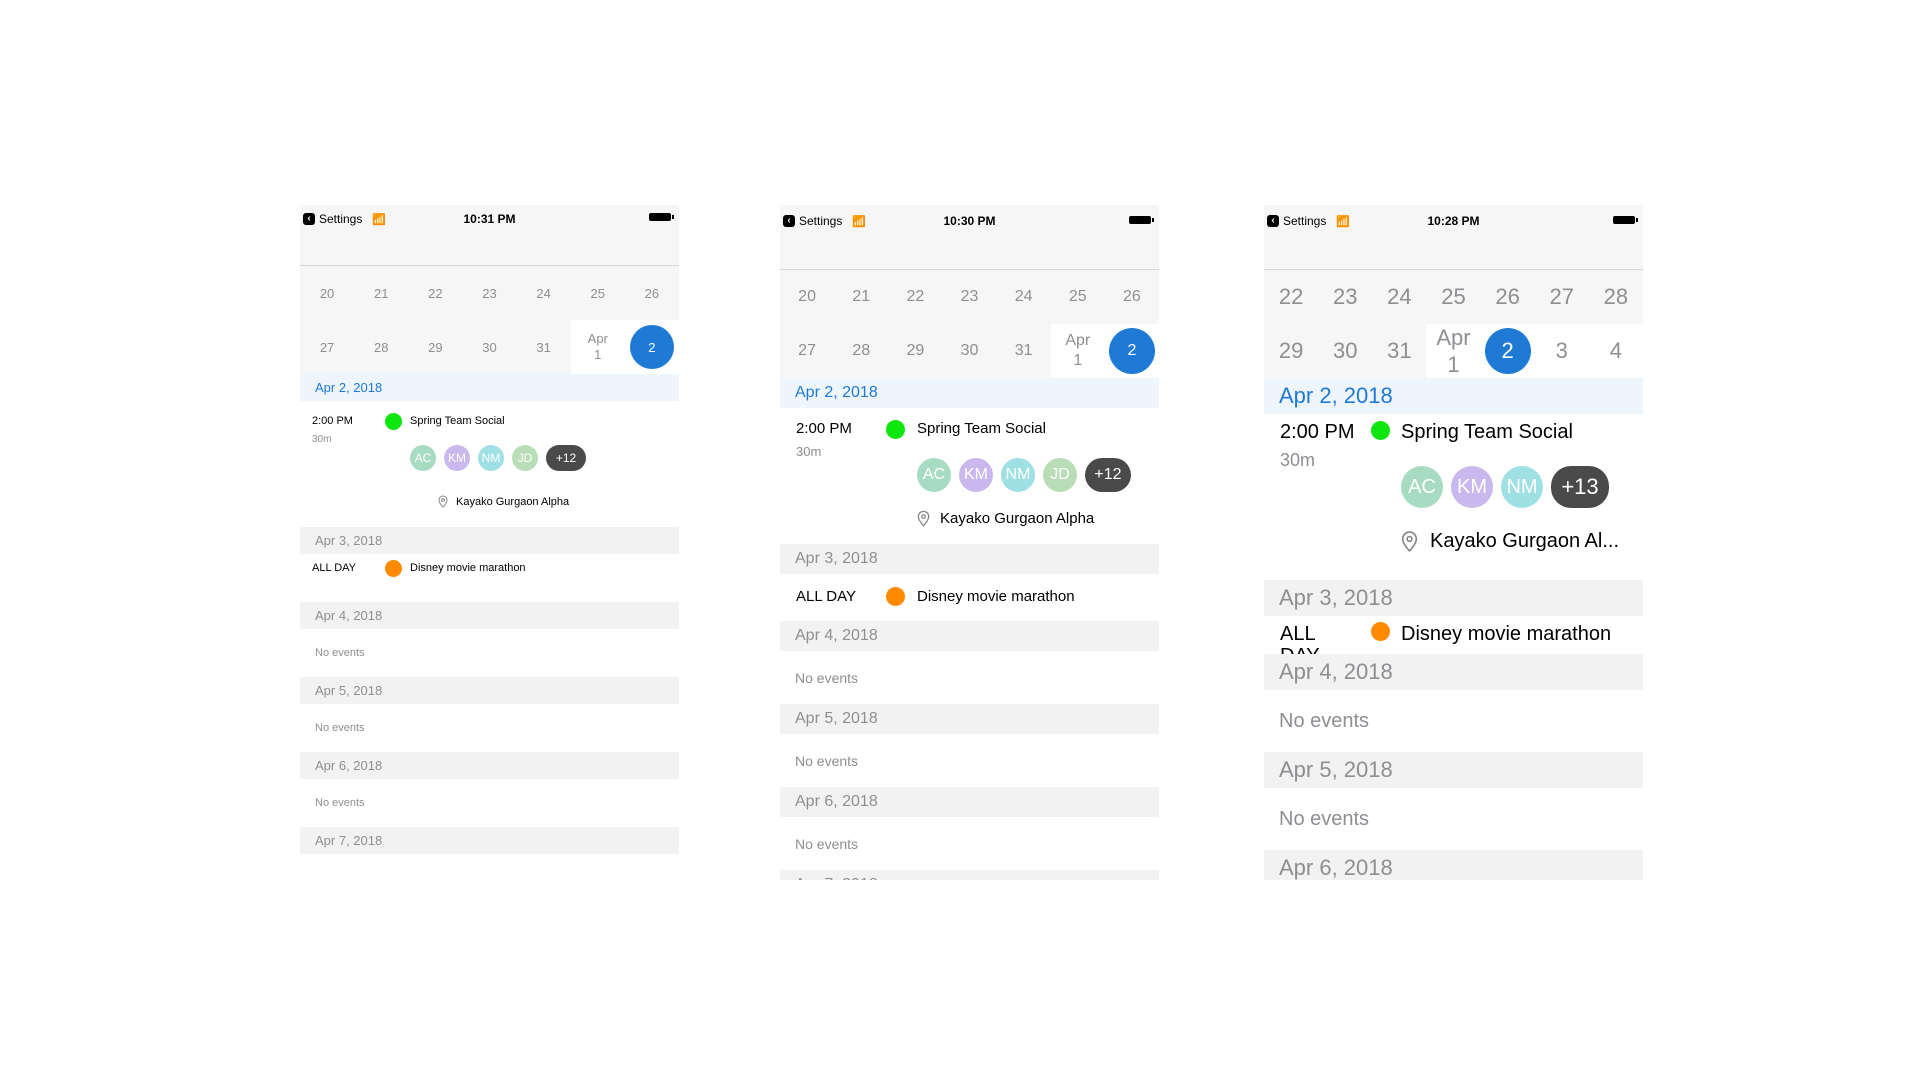 The image size is (1920, 1080). I want to click on day-header: Apr 4, 2018, so click(969, 636).